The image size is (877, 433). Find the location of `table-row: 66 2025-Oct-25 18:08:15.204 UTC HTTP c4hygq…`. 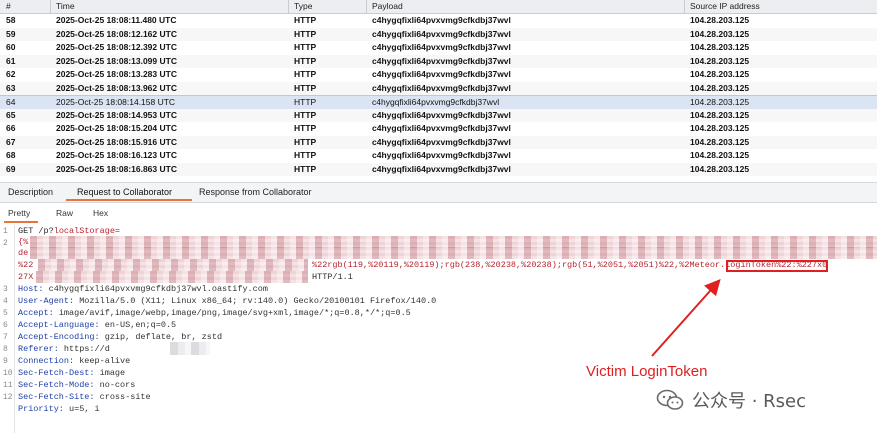

table-row: 66 2025-Oct-25 18:08:15.204 UTC HTTP c4hygq… is located at coordinates (438, 128).